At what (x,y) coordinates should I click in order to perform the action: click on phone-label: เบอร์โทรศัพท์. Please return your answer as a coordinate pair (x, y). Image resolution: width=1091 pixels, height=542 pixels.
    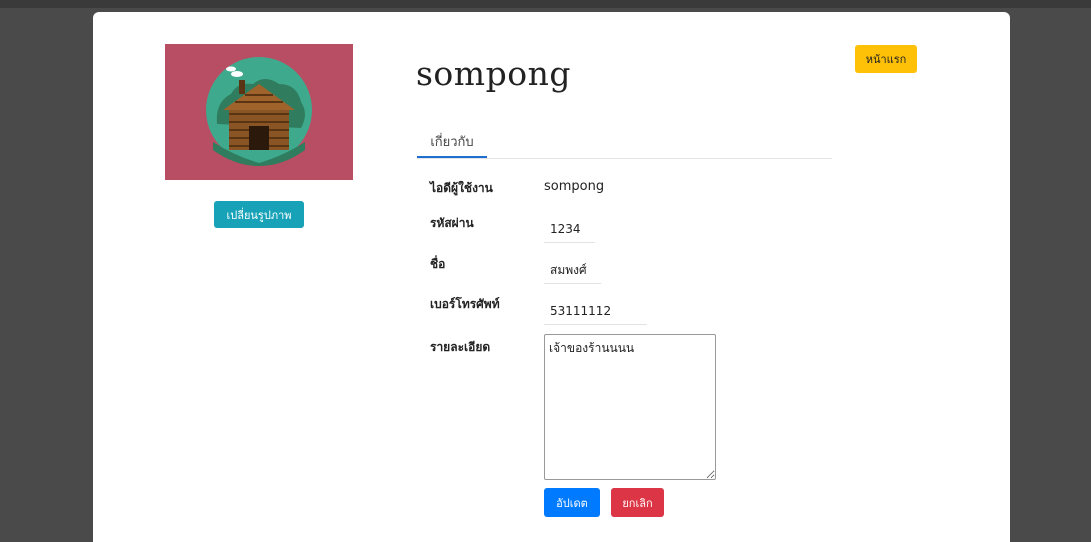
    Looking at the image, I should click on (465, 304).